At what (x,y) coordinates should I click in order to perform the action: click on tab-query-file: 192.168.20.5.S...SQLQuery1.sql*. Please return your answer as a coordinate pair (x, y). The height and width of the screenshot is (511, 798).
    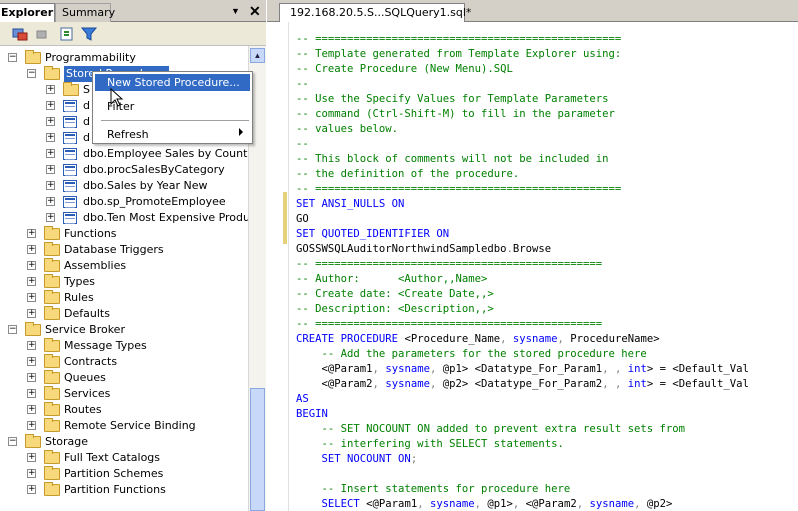
    Looking at the image, I should click on (375, 12).